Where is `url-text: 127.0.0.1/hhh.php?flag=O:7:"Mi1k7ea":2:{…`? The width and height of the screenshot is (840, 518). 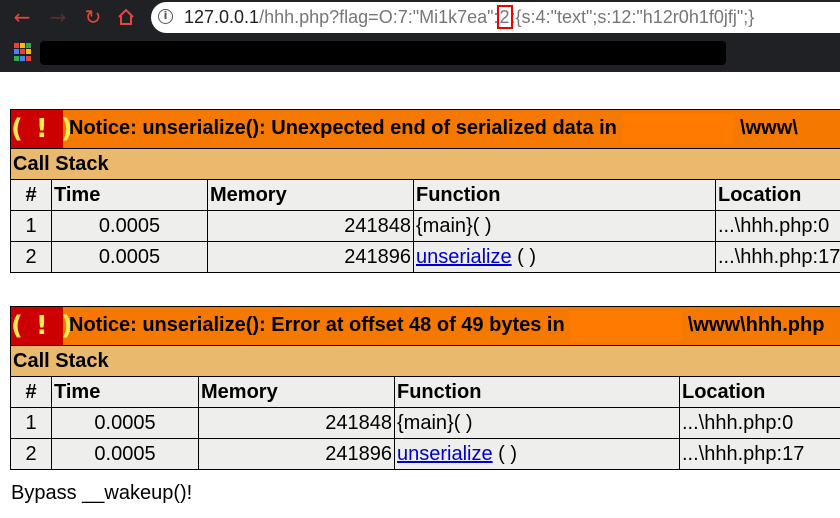 url-text: 127.0.0.1/hhh.php?flag=O:7:"Mi1k7ea":2:{… is located at coordinates (469, 17).